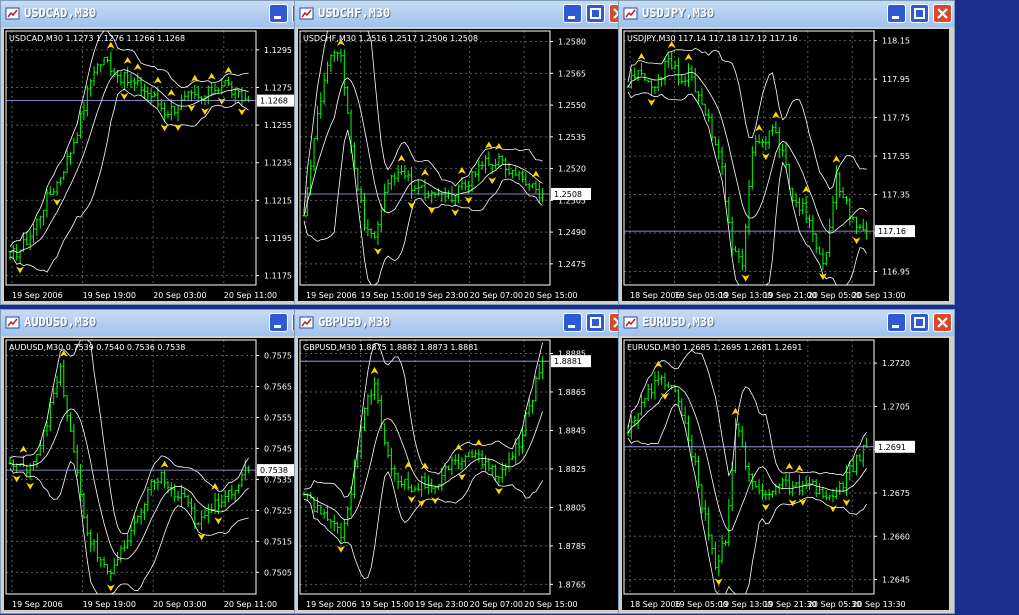 The width and height of the screenshot is (1019, 615). I want to click on x-tick-label: 20 Sep 13:30, so click(878, 604).